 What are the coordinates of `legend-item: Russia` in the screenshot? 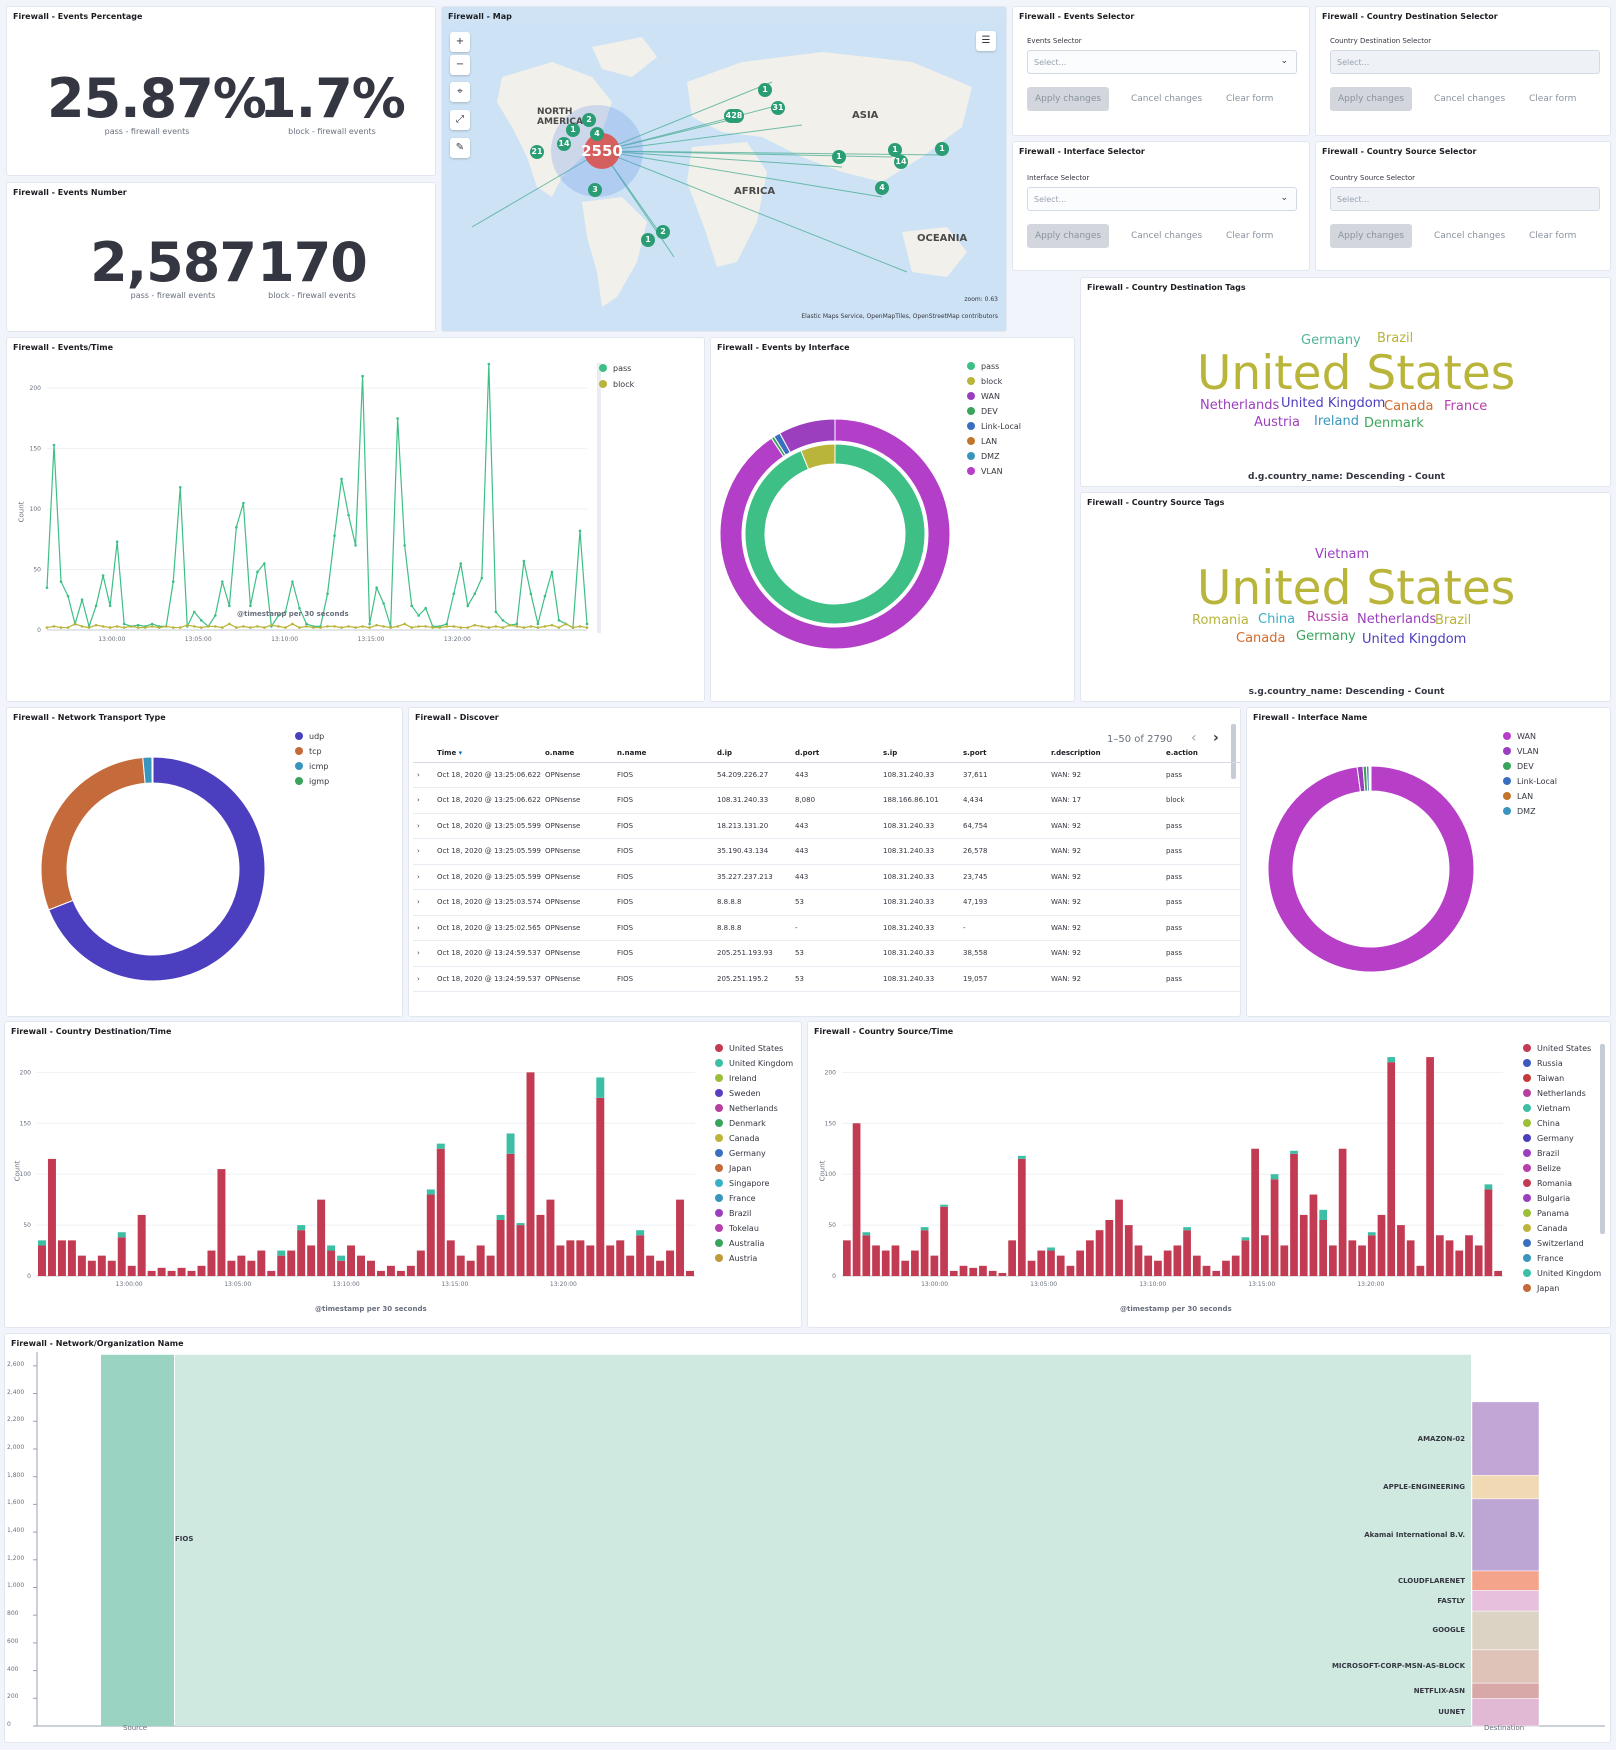 It's located at (1543, 1063).